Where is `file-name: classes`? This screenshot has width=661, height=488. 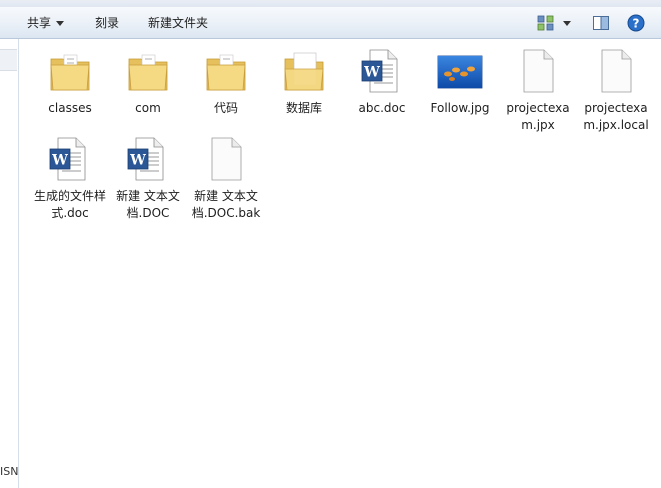 file-name: classes is located at coordinates (70, 108).